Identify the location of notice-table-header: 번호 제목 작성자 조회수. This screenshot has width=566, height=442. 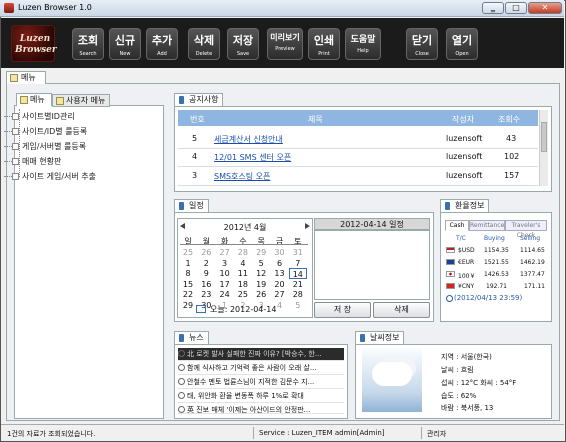
(358, 118).